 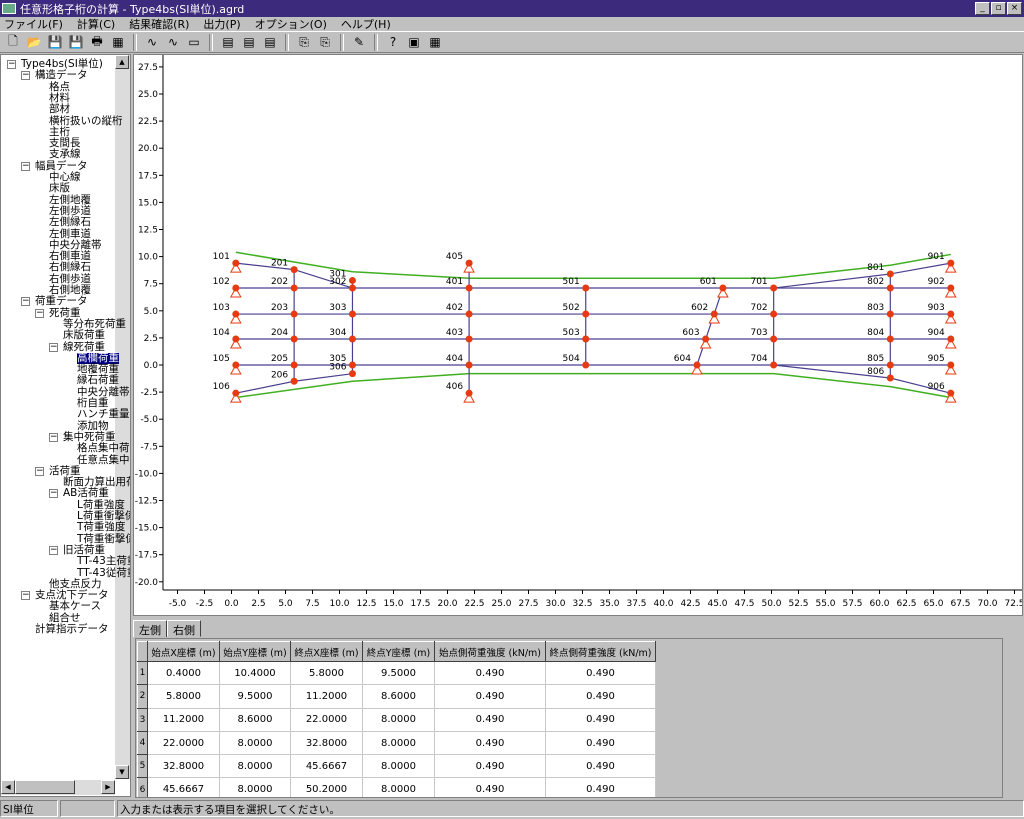 What do you see at coordinates (72, 629) in the screenshot?
I see `tree-item: 計算指示データ` at bounding box center [72, 629].